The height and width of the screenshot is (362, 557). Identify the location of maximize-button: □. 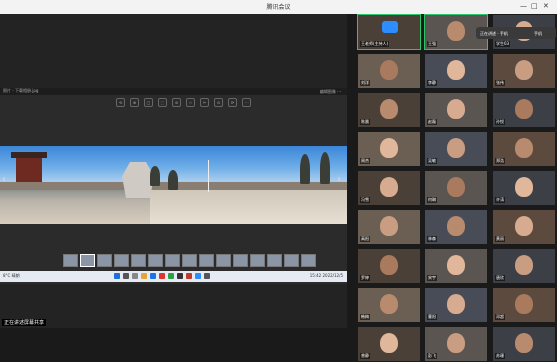
(534, 6).